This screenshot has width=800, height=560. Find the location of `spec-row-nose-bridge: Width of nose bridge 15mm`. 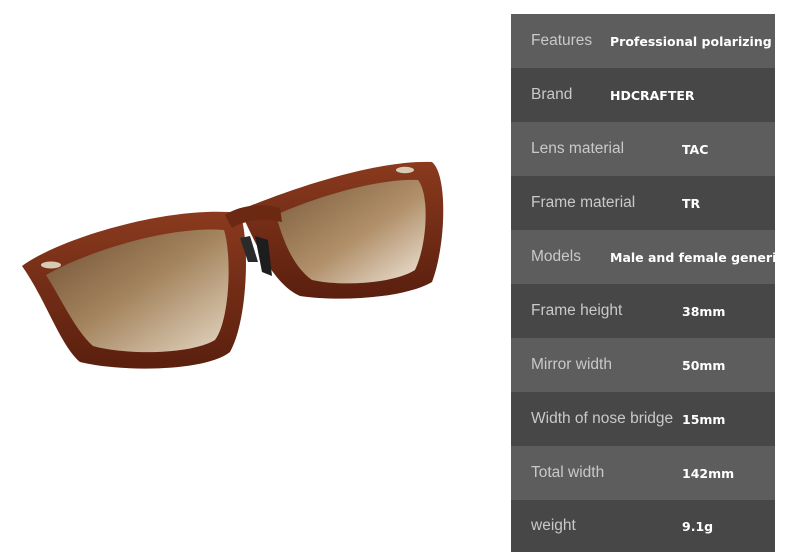

spec-row-nose-bridge: Width of nose bridge 15mm is located at coordinates (643, 419).